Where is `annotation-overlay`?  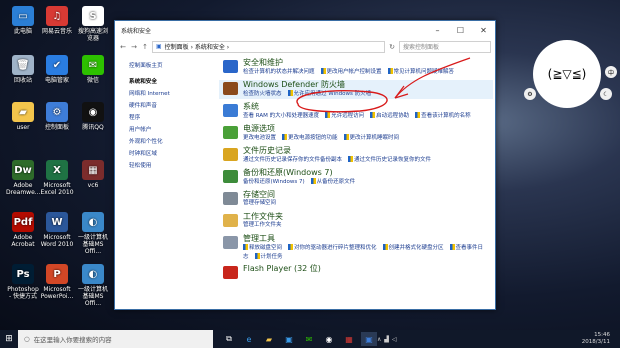 annotation-overlay is located at coordinates (383, 85).